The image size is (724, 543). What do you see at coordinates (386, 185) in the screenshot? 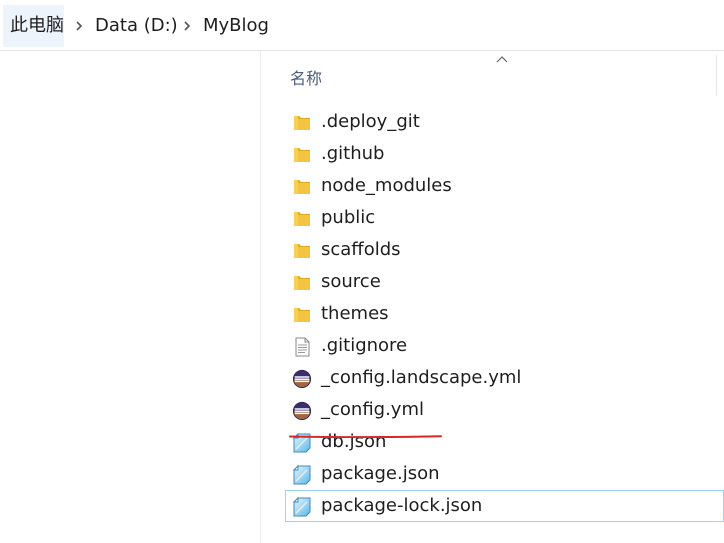
I see `file-name: node_modules` at bounding box center [386, 185].